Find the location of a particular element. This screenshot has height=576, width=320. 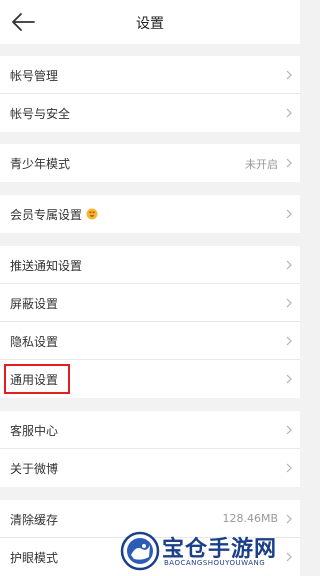

settings-item-label: 会员专属设置 is located at coordinates (54, 214).